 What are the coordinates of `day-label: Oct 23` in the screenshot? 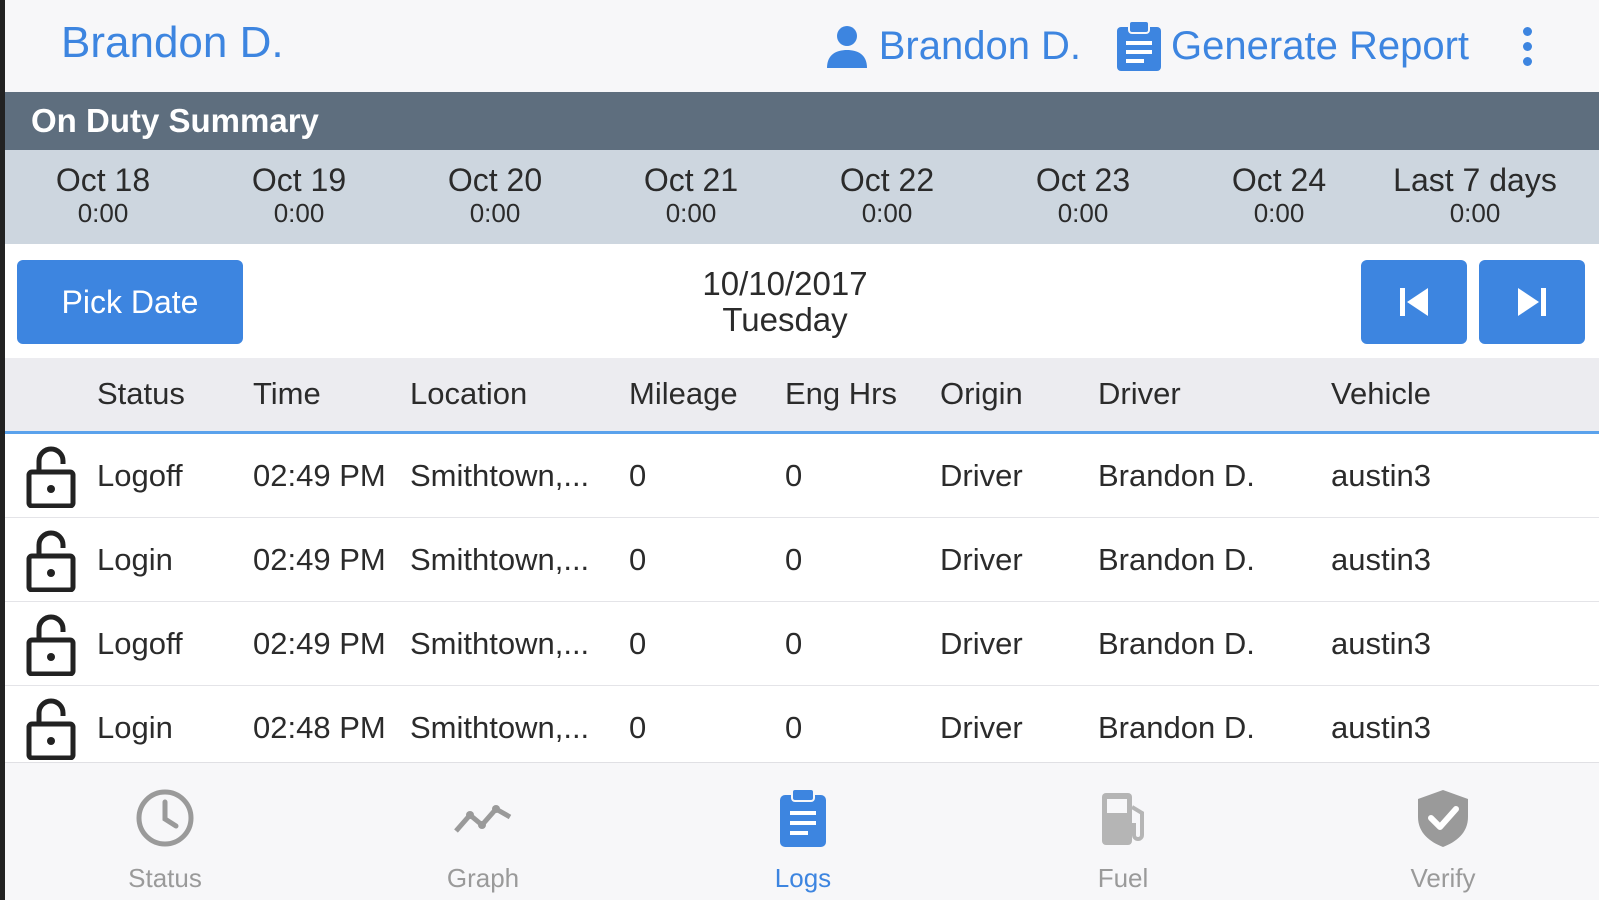 It's located at (1083, 180).